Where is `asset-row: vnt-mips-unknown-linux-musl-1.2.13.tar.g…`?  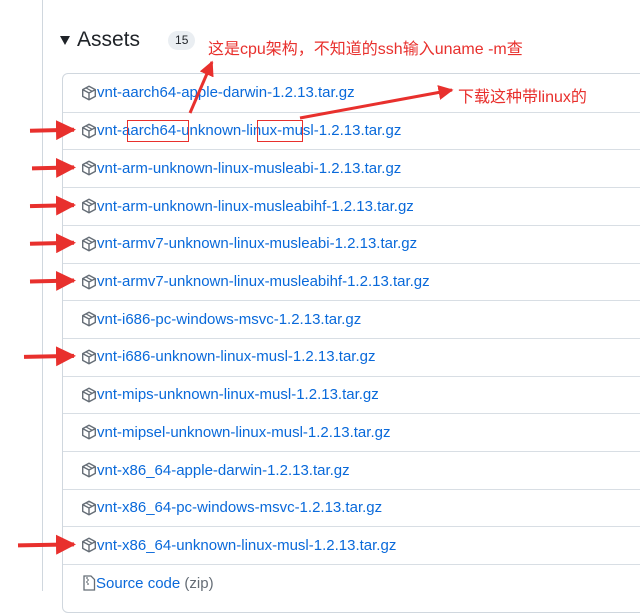
asset-row: vnt-mips-unknown-linux-musl-1.2.13.tar.g… is located at coordinates (351, 394).